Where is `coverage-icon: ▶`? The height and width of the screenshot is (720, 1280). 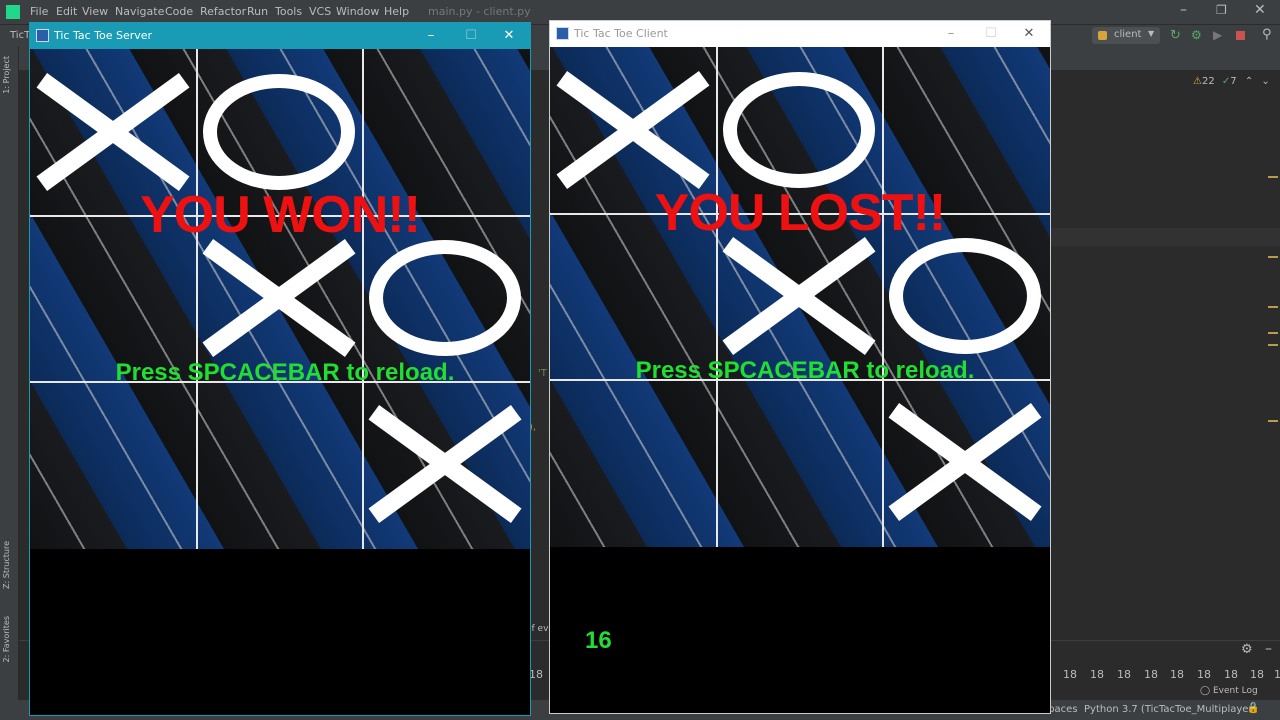 coverage-icon: ▶ is located at coordinates (1217, 35).